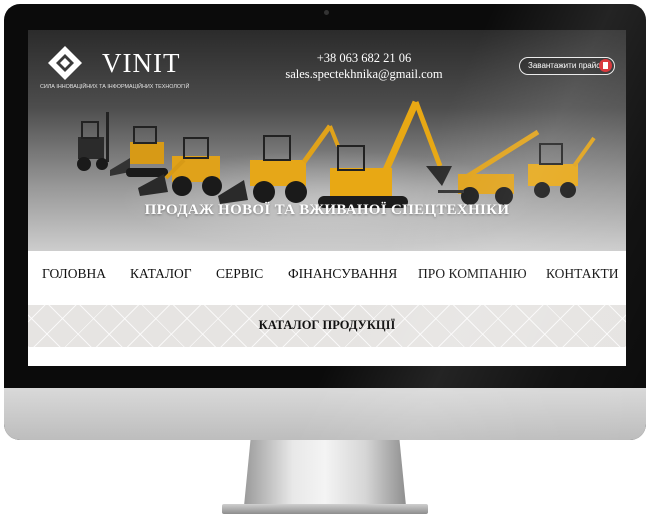 Image resolution: width=650 pixels, height=519 pixels. What do you see at coordinates (141, 63) in the screenshot?
I see `brand-name: VINIT` at bounding box center [141, 63].